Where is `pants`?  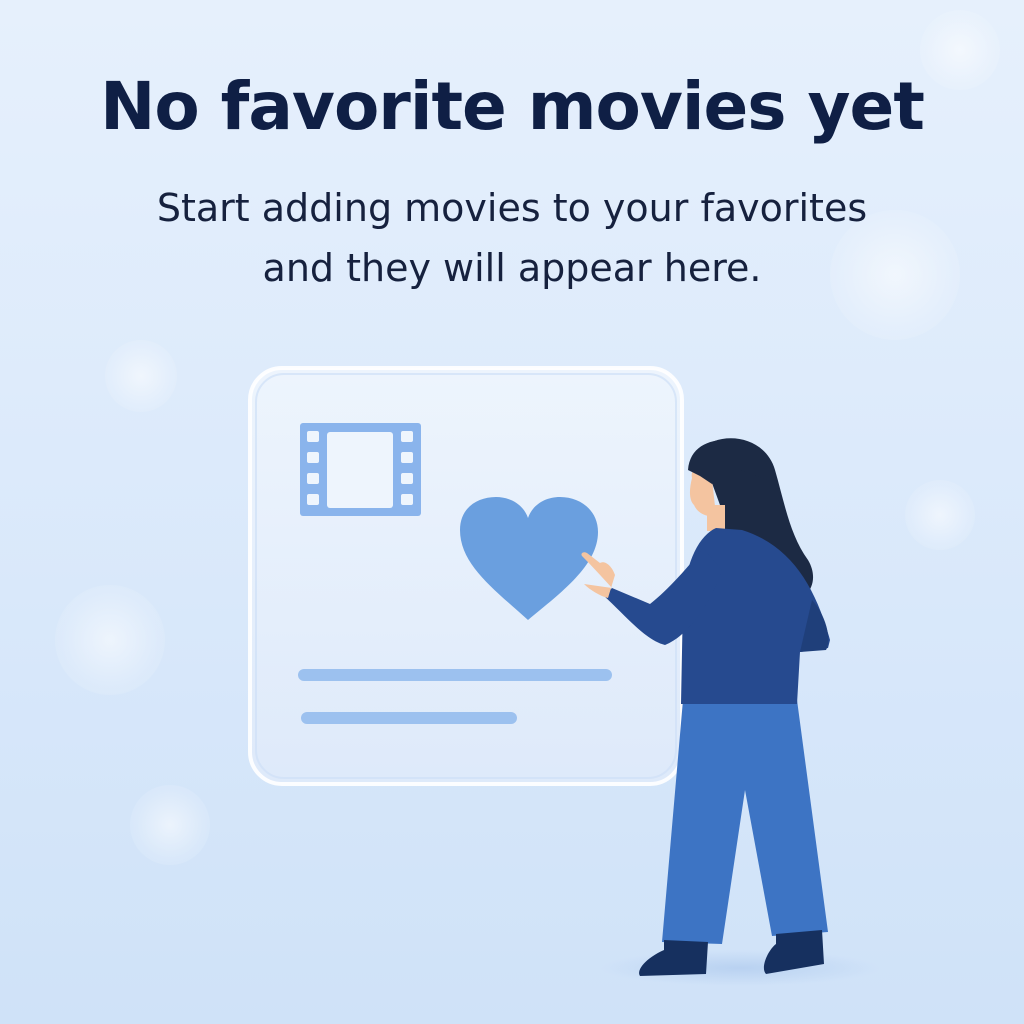 pants is located at coordinates (745, 822).